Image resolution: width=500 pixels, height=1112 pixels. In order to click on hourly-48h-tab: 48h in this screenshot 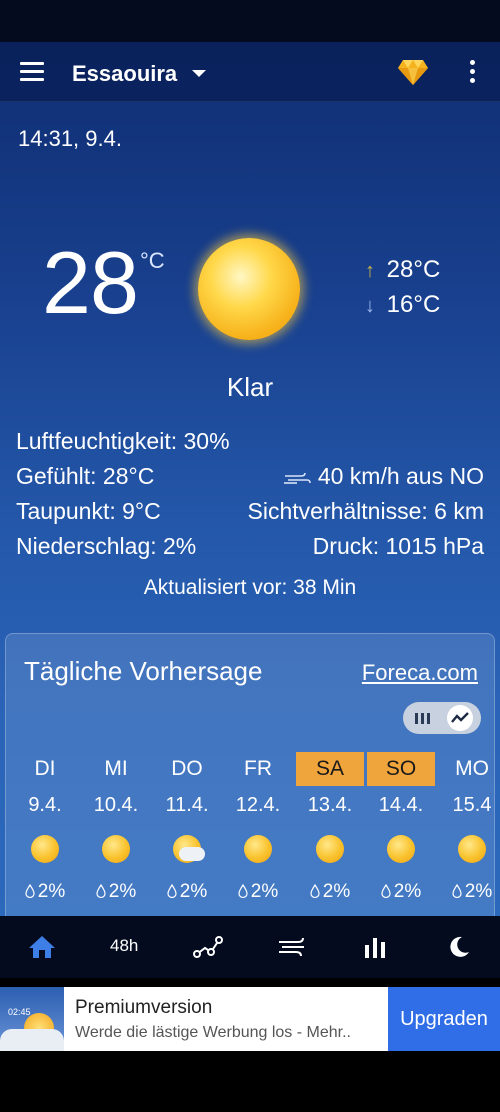, I will do `click(124, 946)`.